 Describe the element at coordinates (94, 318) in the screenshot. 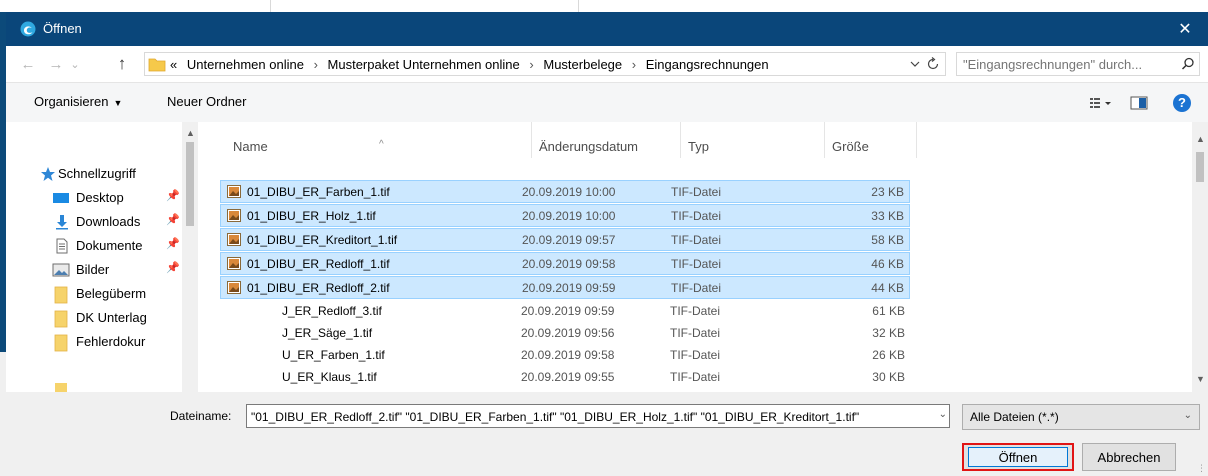

I see `sidebar-item-folder: DK Unterlag` at that location.